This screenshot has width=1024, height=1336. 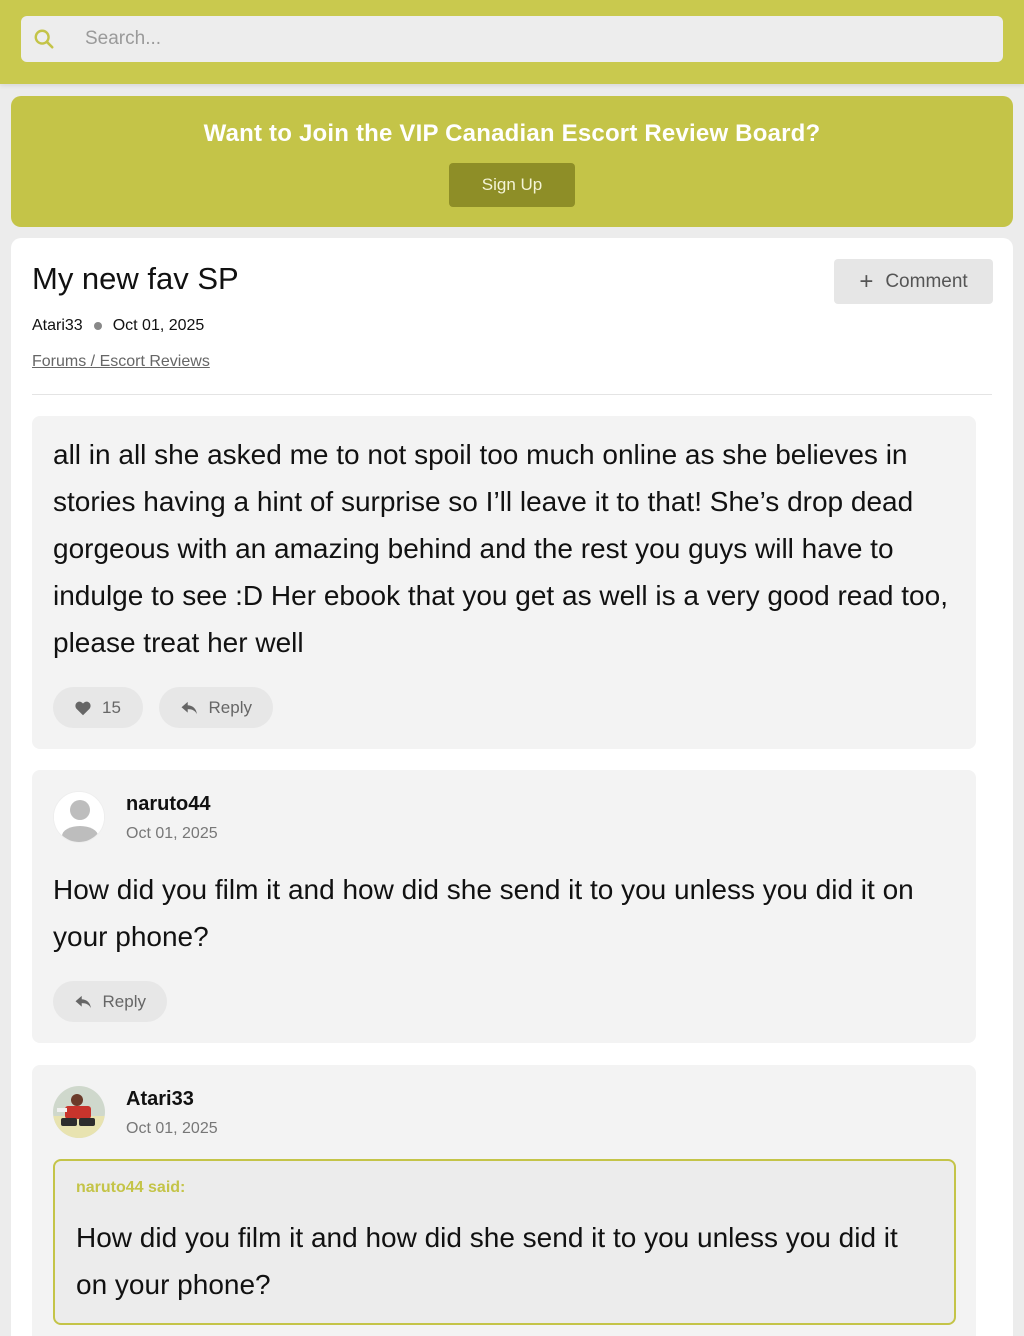 What do you see at coordinates (135, 278) in the screenshot?
I see `thread-title: My new fav SP` at bounding box center [135, 278].